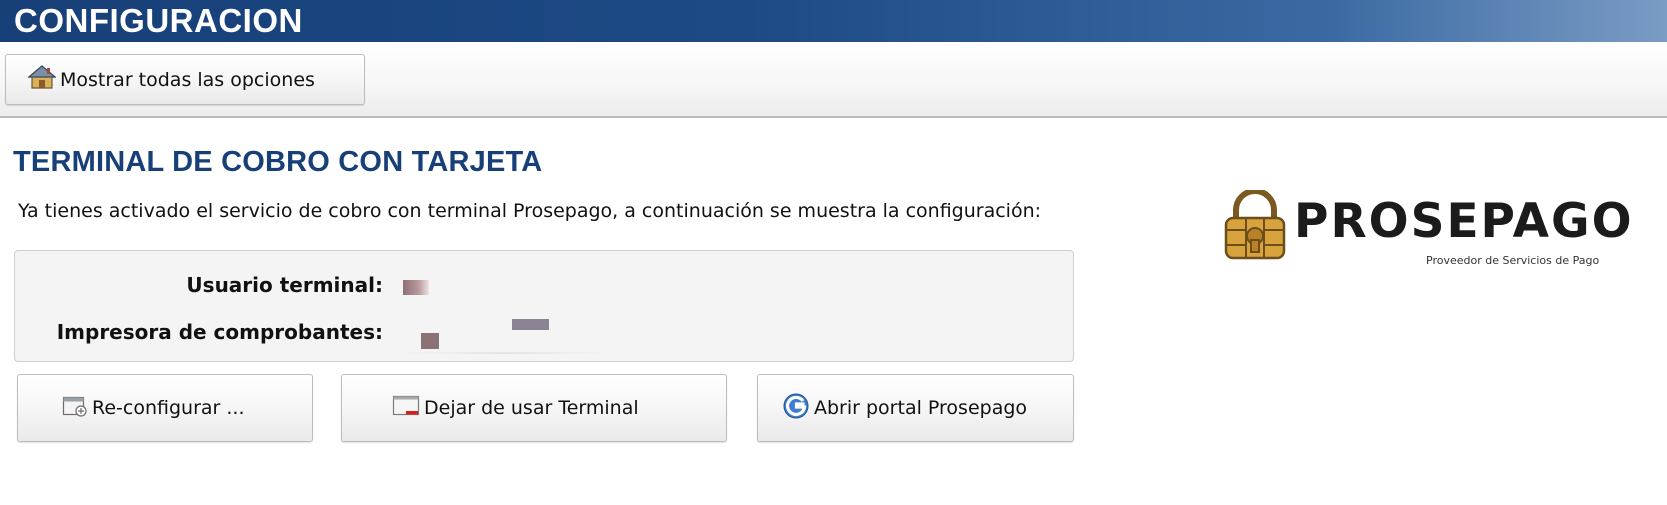 Image resolution: width=1667 pixels, height=505 pixels. I want to click on g-globe-icon, so click(796, 408).